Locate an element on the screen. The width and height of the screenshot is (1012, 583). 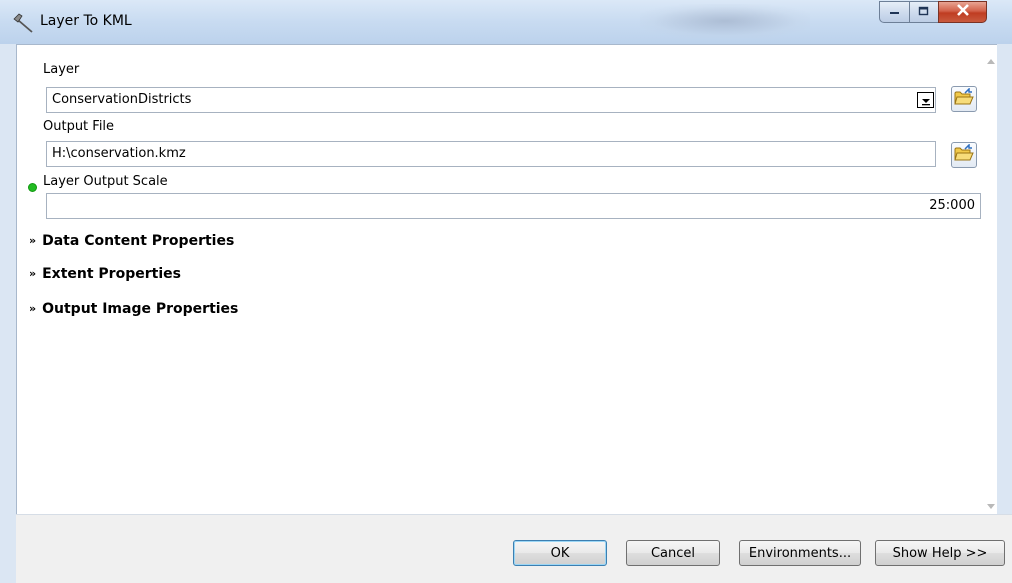
layer-label: Layer is located at coordinates (61, 69).